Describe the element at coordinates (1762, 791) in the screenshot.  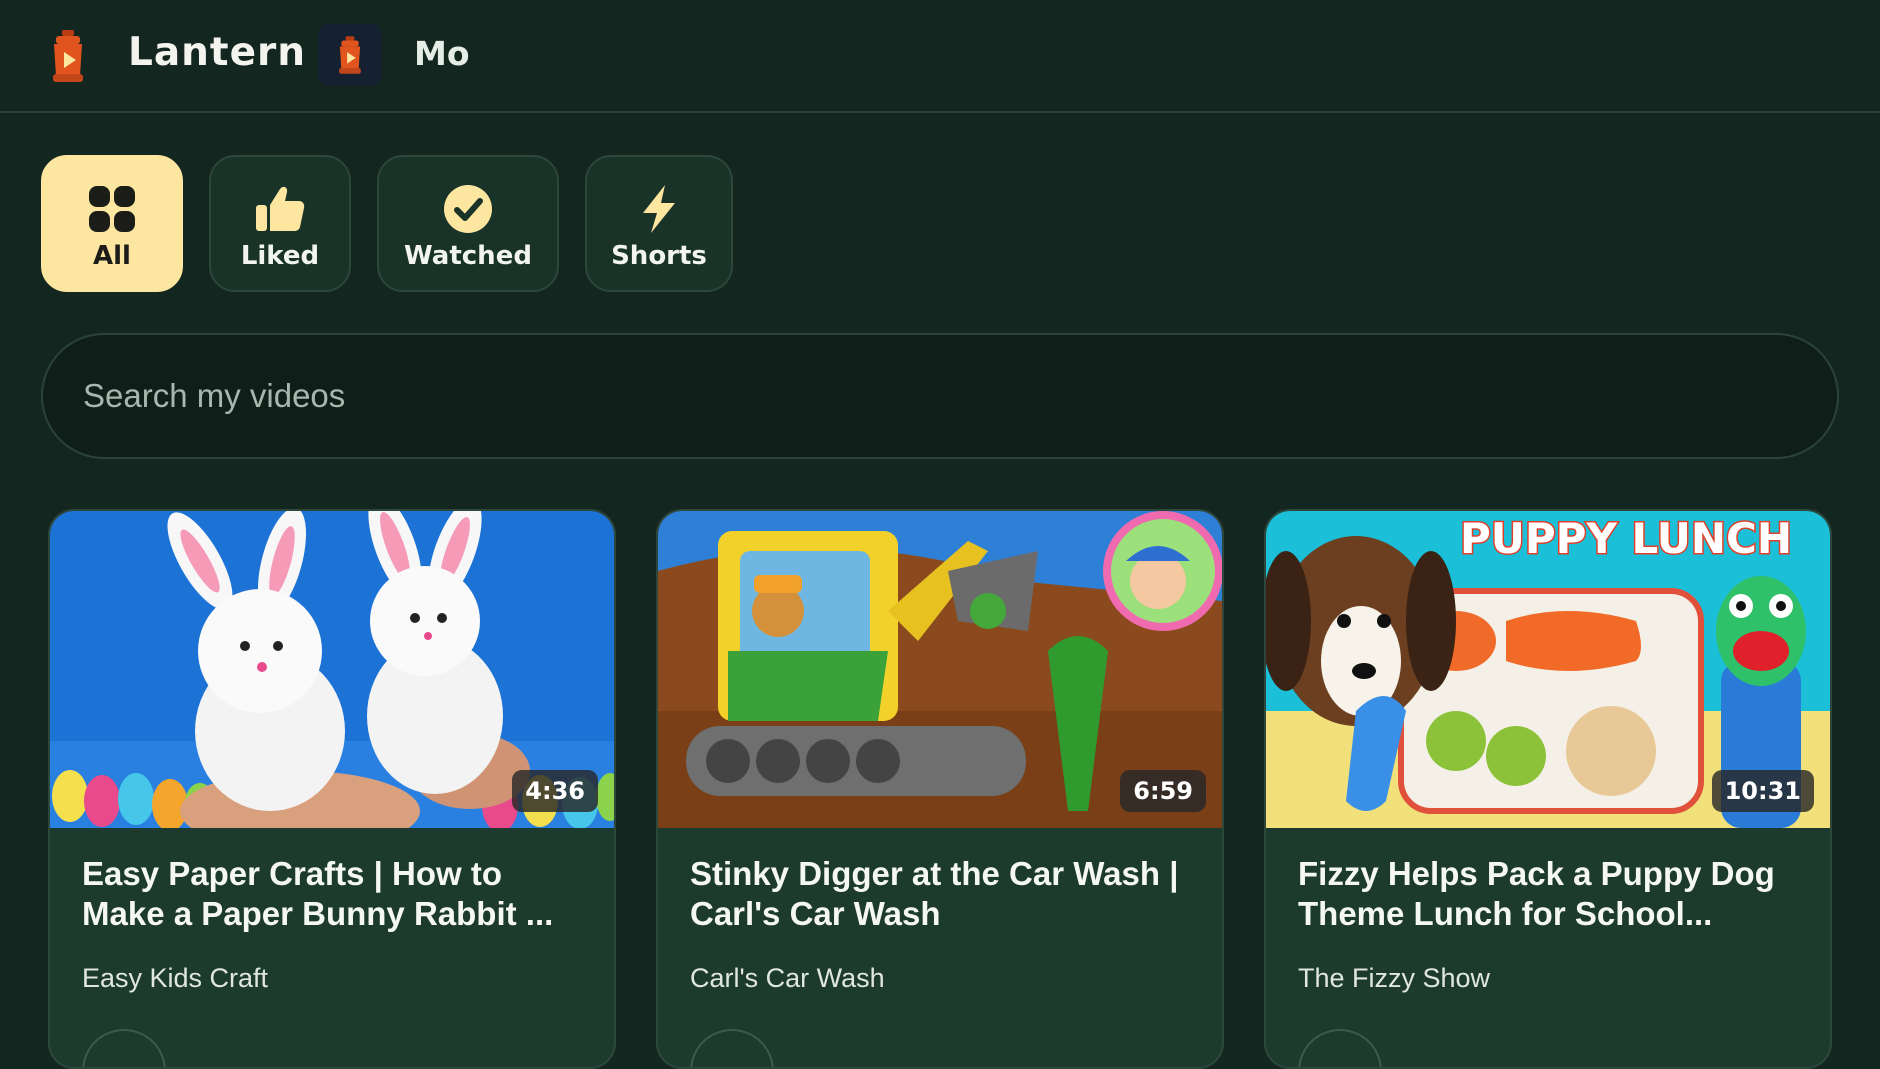
I see `duration-badge: 10:31` at that location.